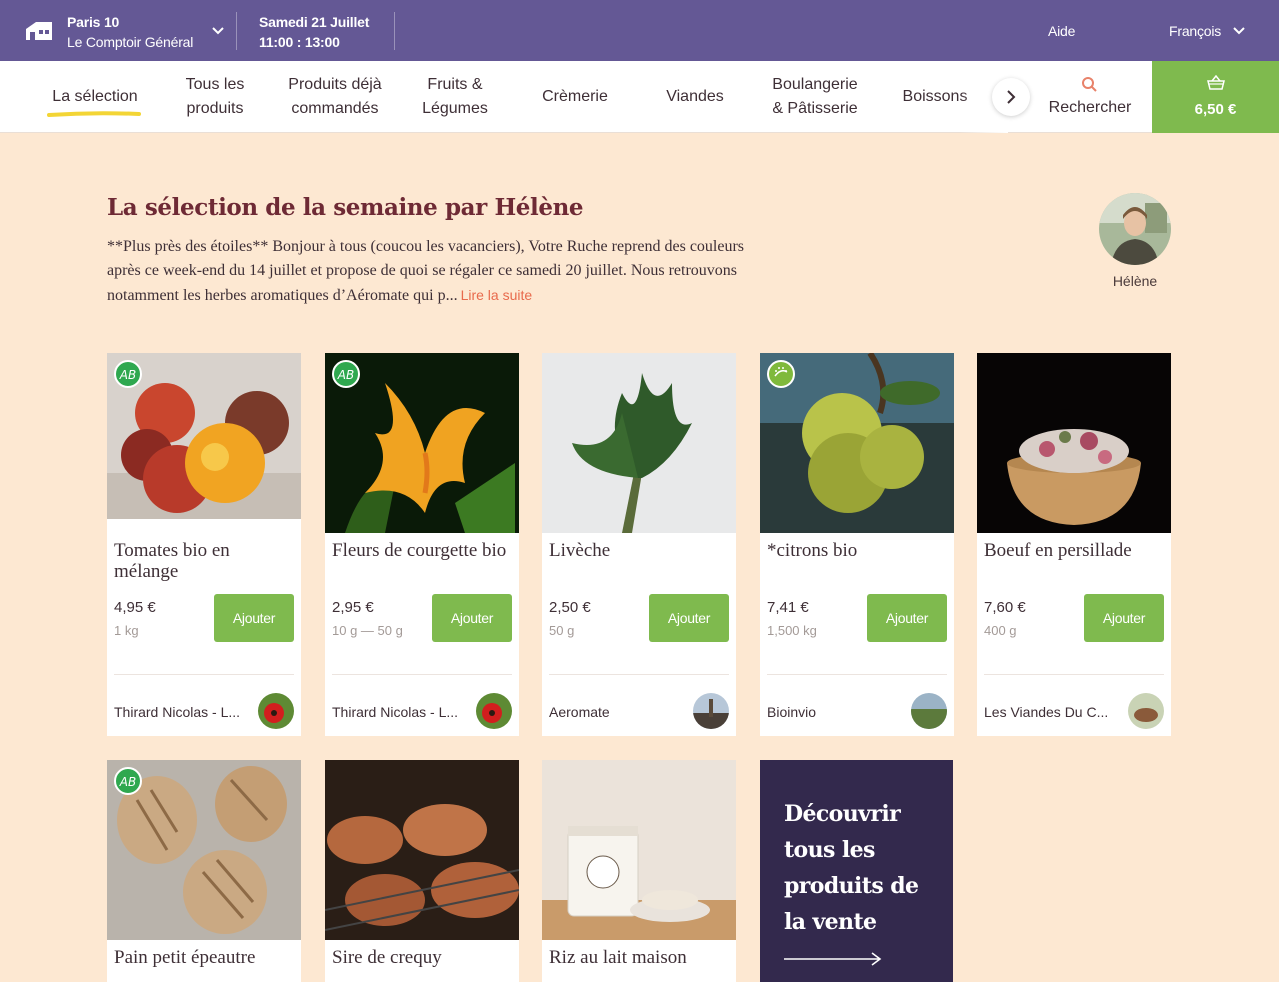  I want to click on read-more-link: Lire la suite, so click(497, 295).